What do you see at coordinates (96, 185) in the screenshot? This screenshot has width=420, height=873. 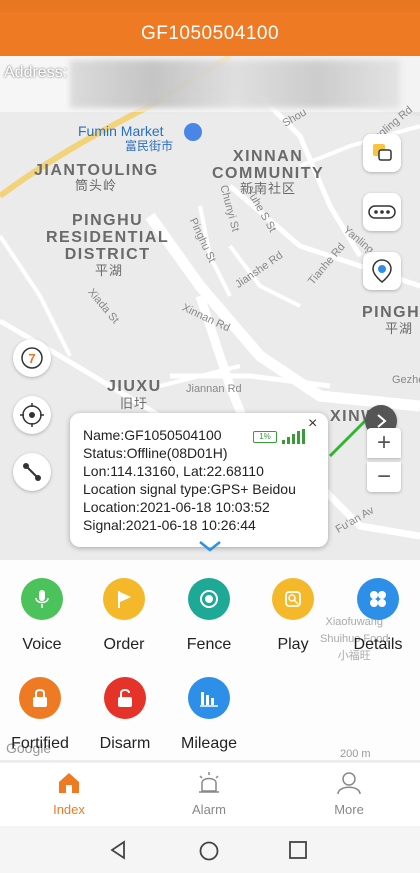 I see `map-label-jiantouling-cn: 筒头岭` at bounding box center [96, 185].